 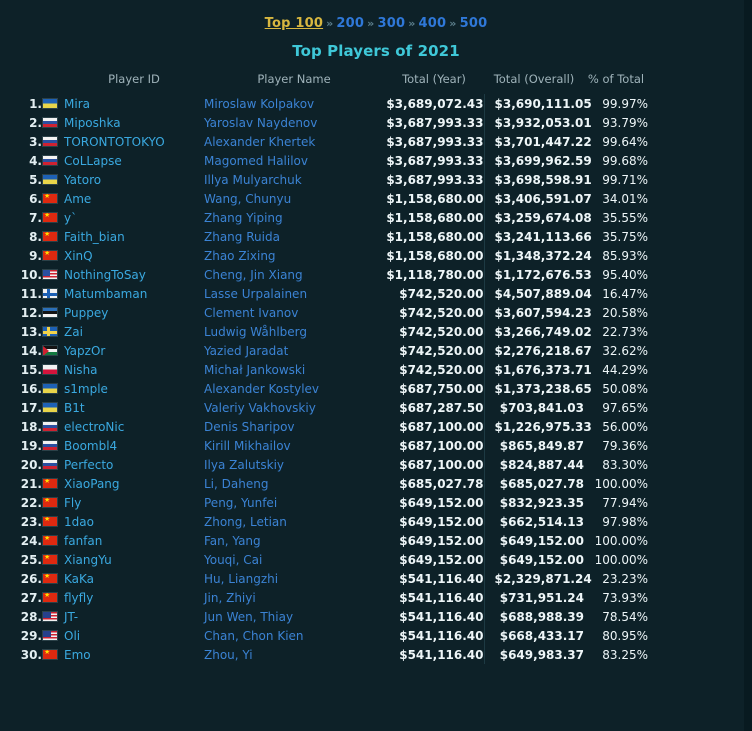 I want to click on player-id-link: y`, so click(x=70, y=218).